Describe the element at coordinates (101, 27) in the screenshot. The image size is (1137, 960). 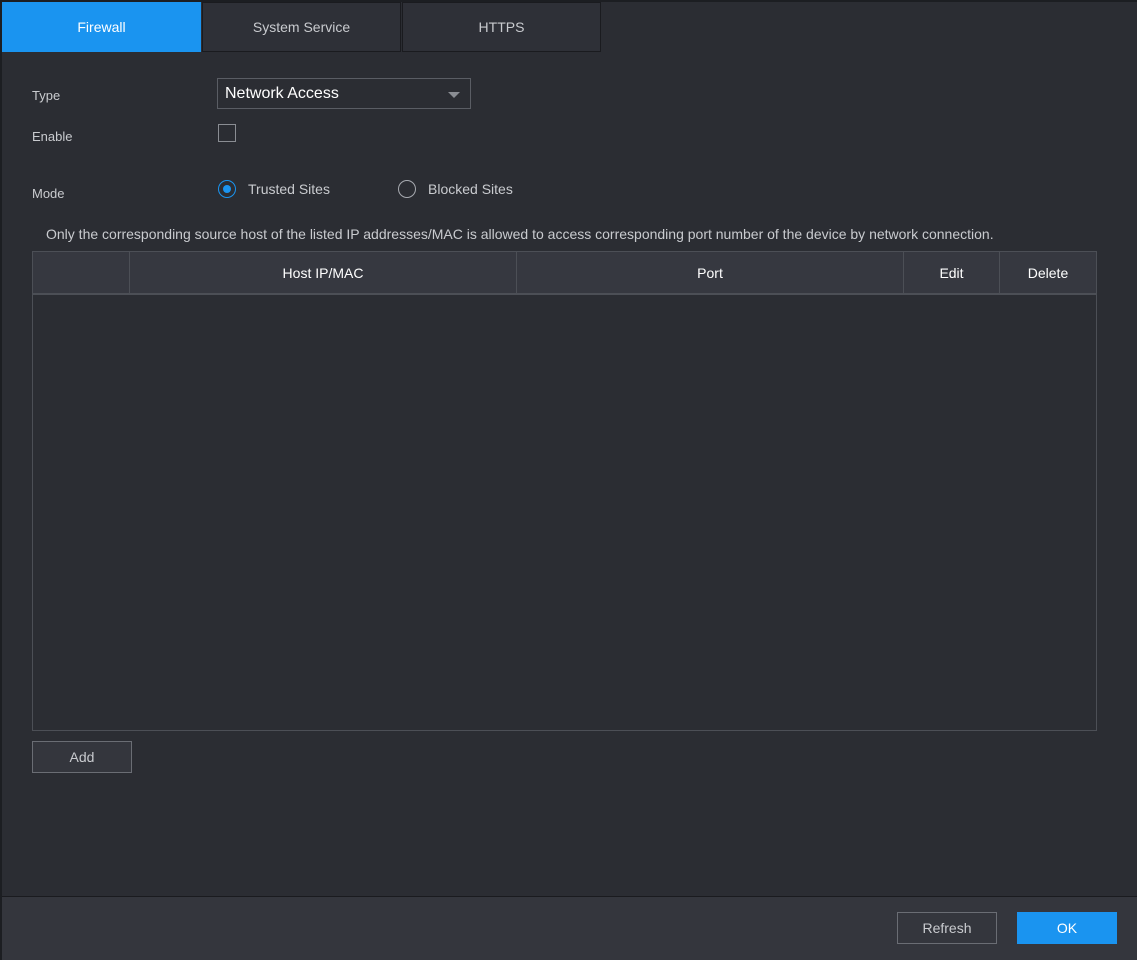
I see `tab-firewall: Firewall` at that location.